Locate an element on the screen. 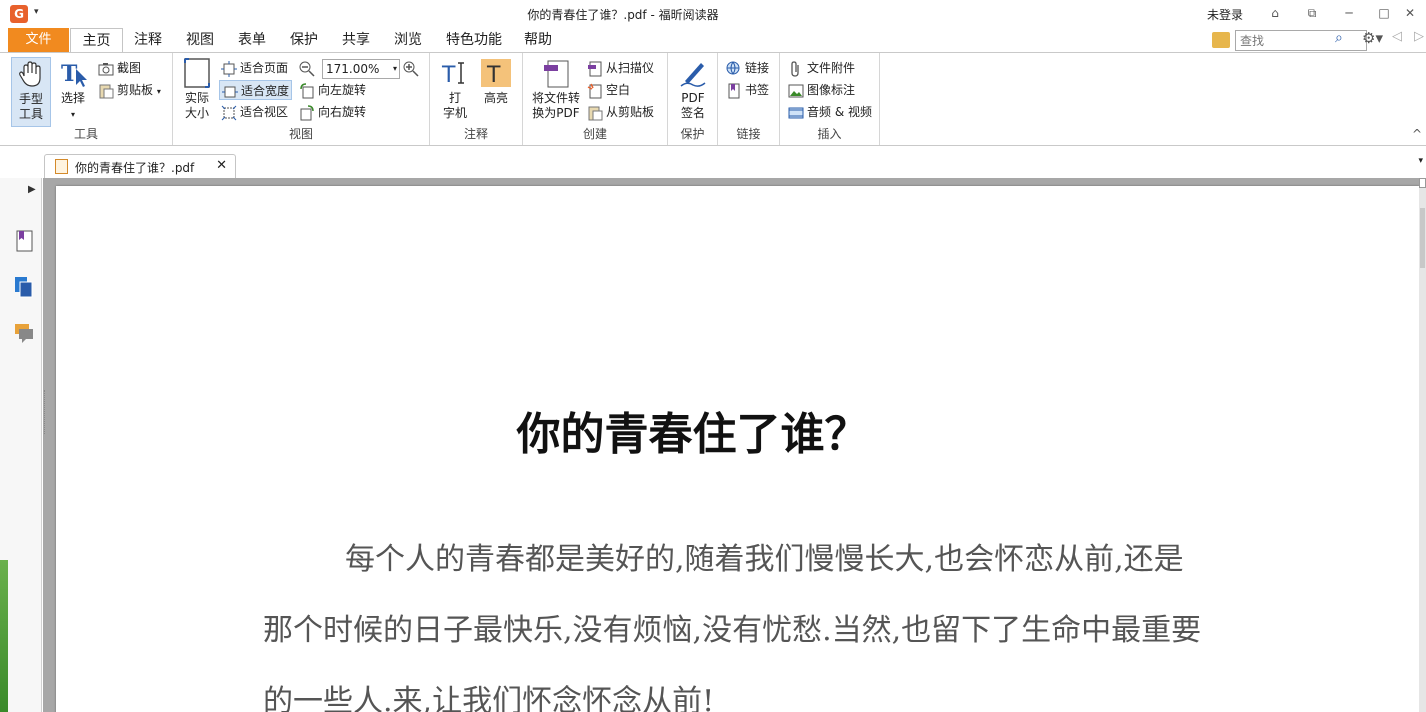 The width and height of the screenshot is (1426, 712). tab-view: 视图 is located at coordinates (200, 40).